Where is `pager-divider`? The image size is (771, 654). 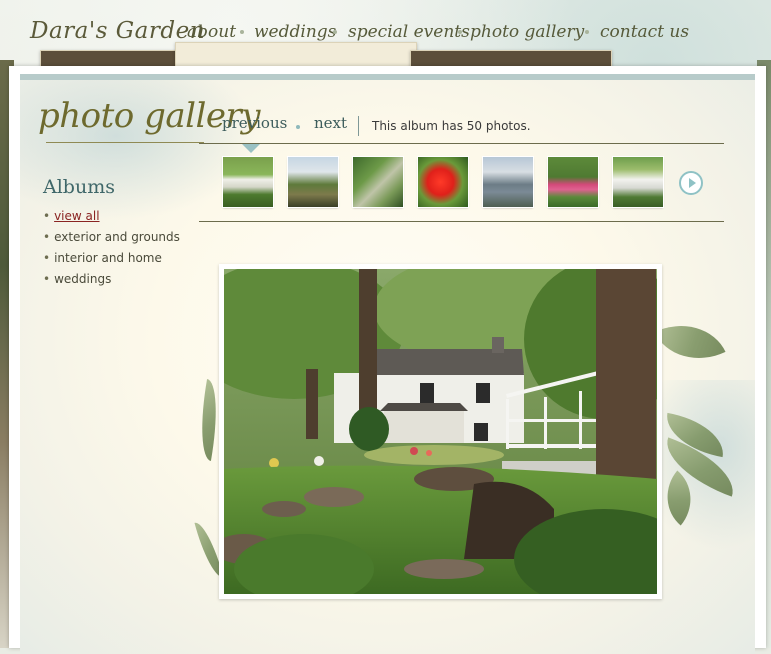 pager-divider is located at coordinates (358, 126).